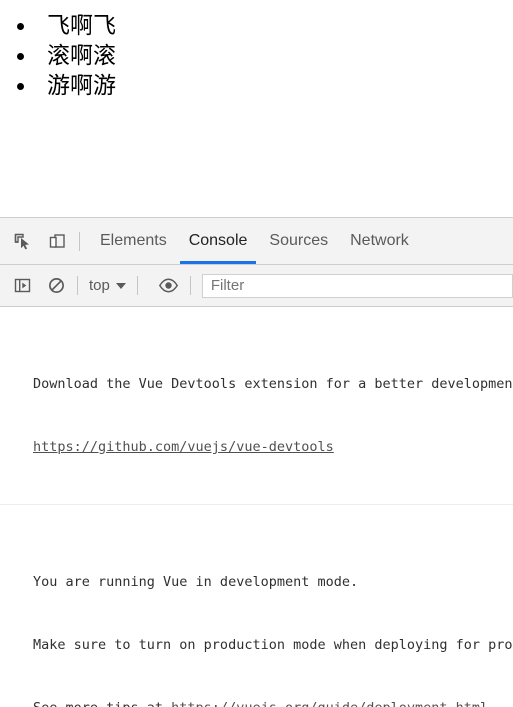  What do you see at coordinates (196, 582) in the screenshot?
I see `log-line: You are running Vue in development mode.` at bounding box center [196, 582].